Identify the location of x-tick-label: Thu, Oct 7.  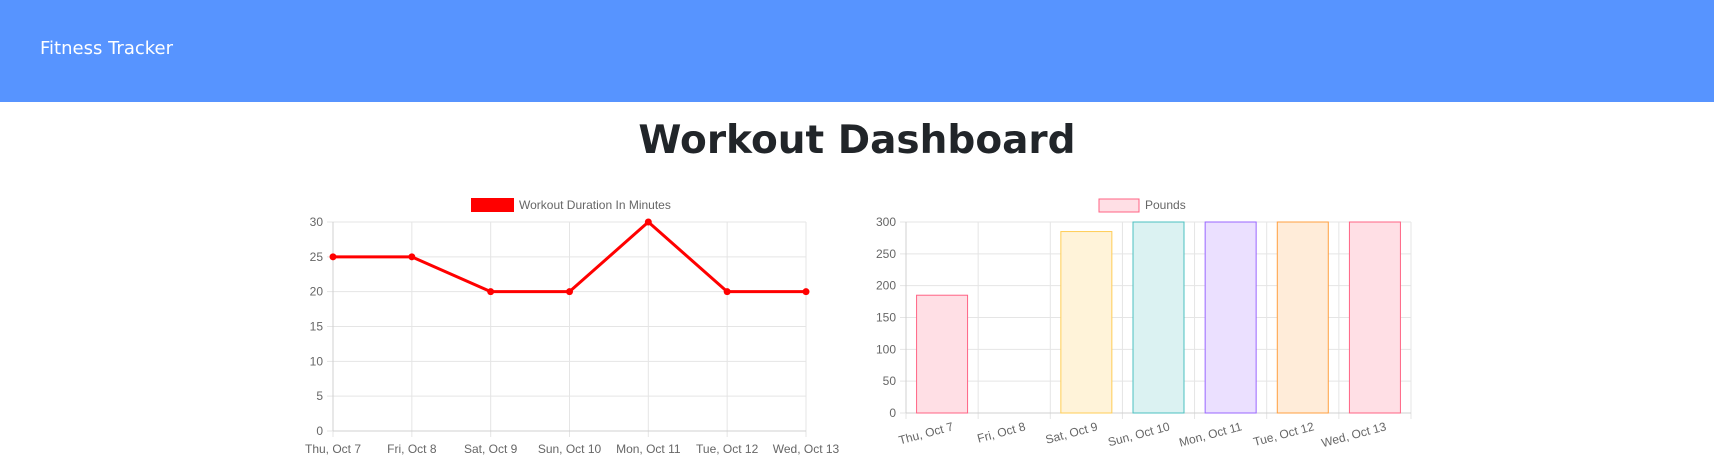
(926, 433).